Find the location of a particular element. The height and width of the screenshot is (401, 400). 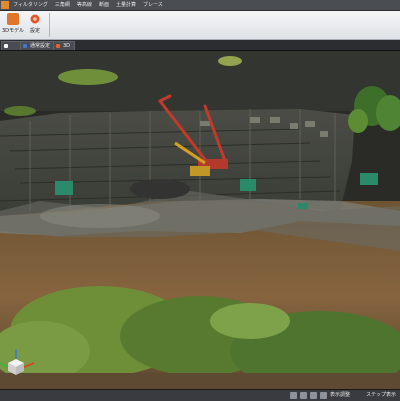

3d-model-button: 3Dモデル is located at coordinates (13, 25).